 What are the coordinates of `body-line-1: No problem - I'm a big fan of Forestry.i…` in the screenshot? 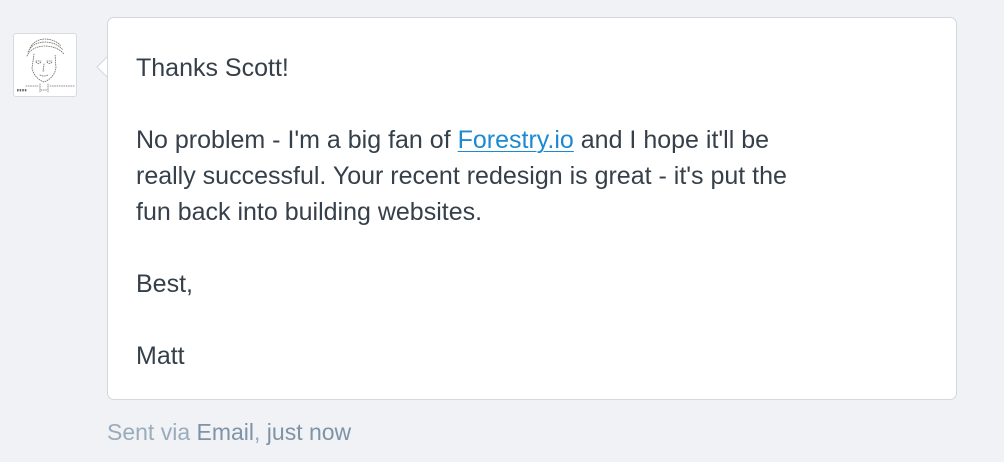 It's located at (532, 140).